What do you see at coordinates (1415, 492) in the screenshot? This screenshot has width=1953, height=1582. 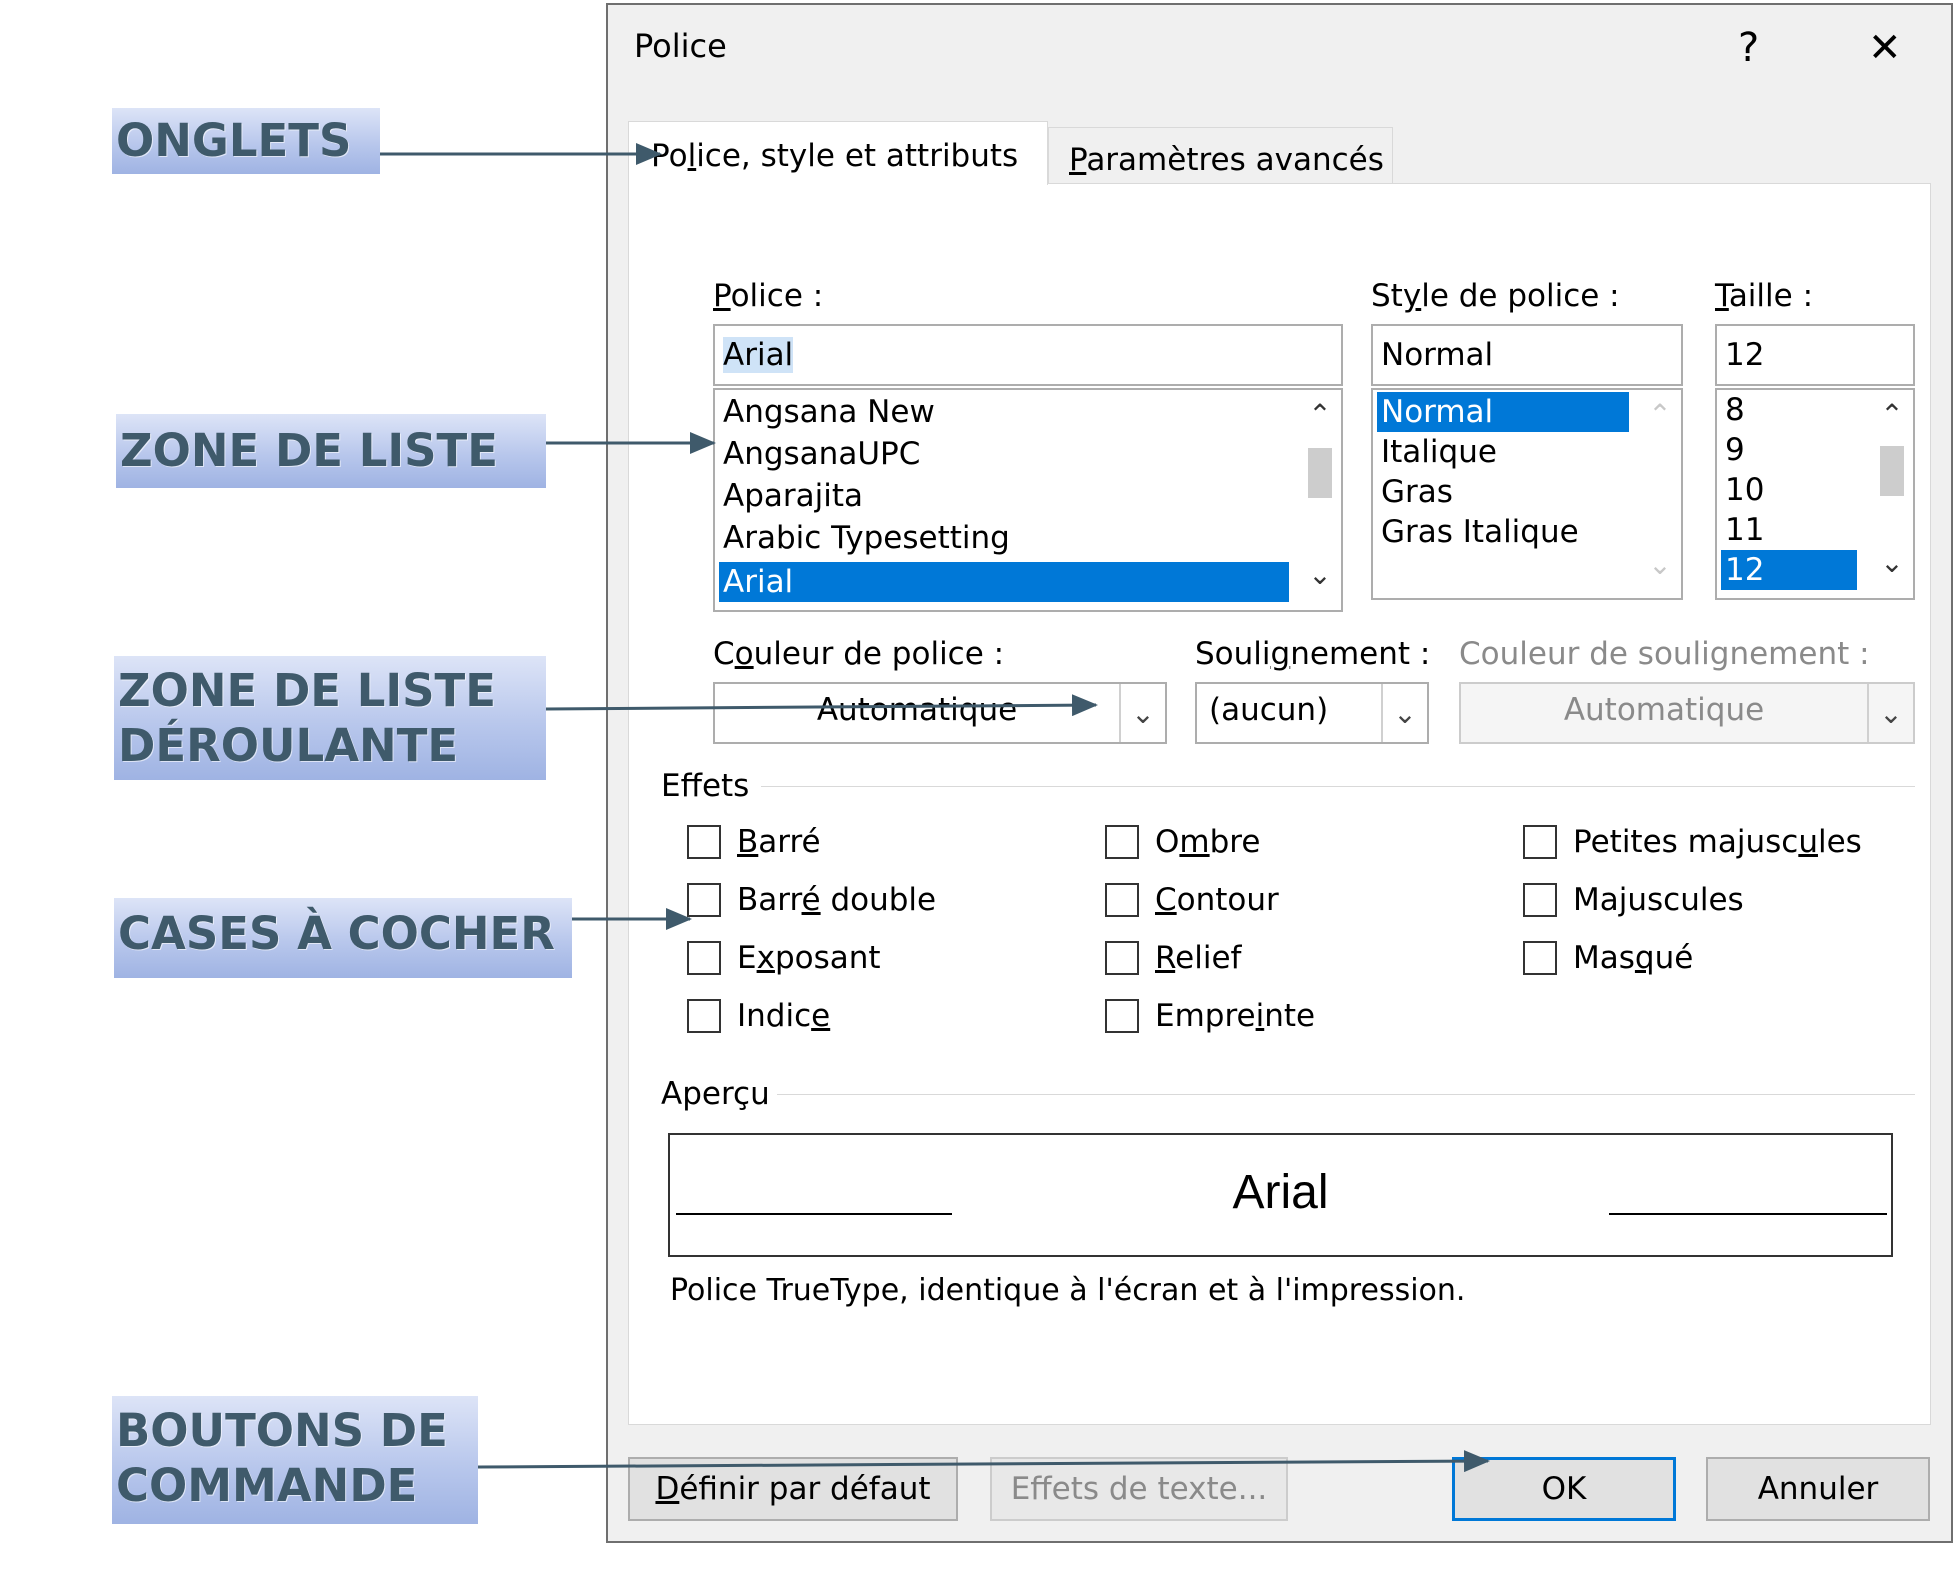 I see `list-item: Gras` at bounding box center [1415, 492].